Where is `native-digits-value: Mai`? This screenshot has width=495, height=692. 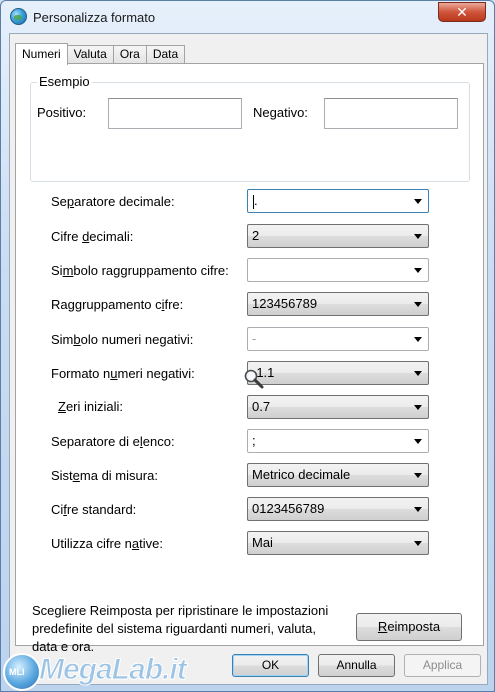
native-digits-value: Mai is located at coordinates (262, 542).